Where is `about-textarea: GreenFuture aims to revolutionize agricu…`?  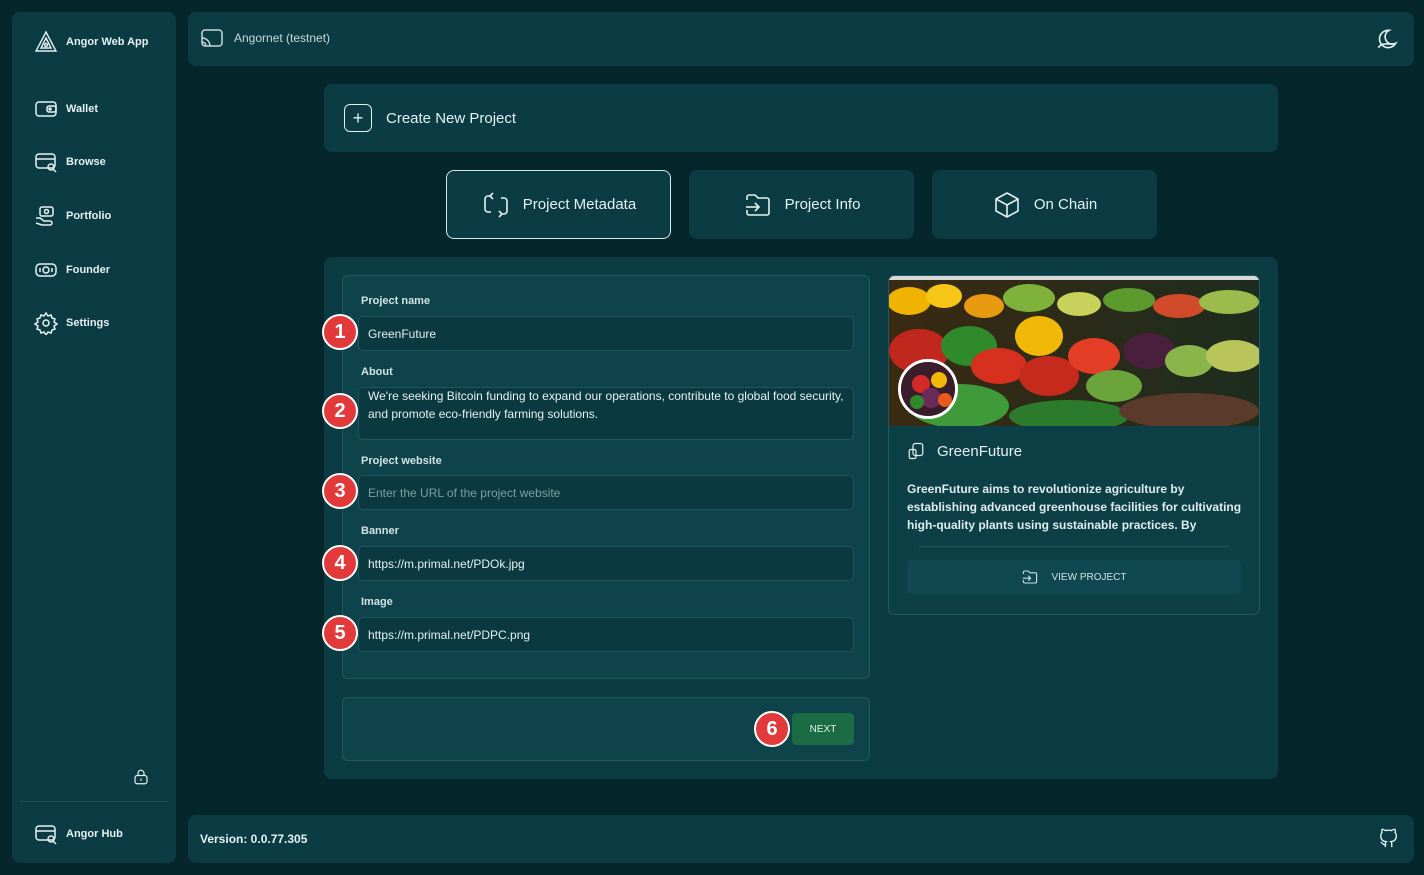 about-textarea: GreenFuture aims to revolutionize agricu… is located at coordinates (606, 413).